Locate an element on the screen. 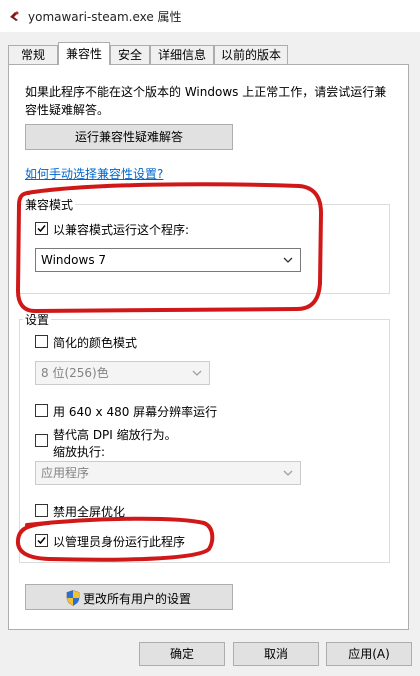 The width and height of the screenshot is (420, 676). compat-mode-label: 以兼容模式运行这个程序: is located at coordinates (121, 230).